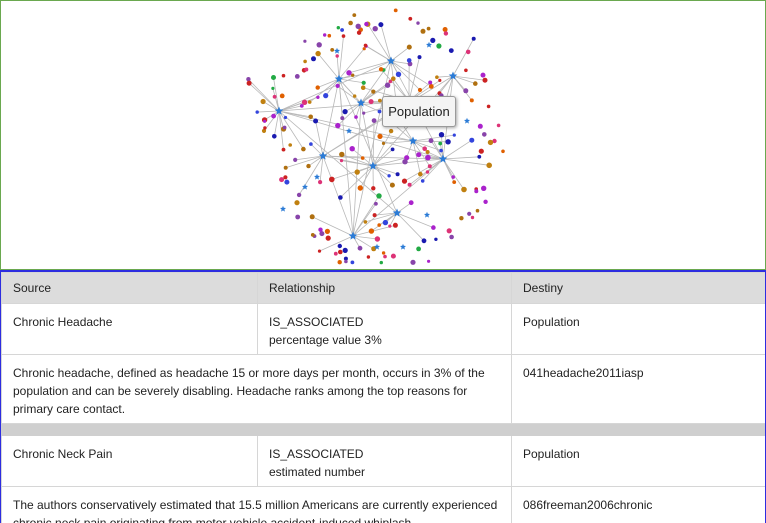  I want to click on column-header-relationship: Relationship, so click(385, 288).